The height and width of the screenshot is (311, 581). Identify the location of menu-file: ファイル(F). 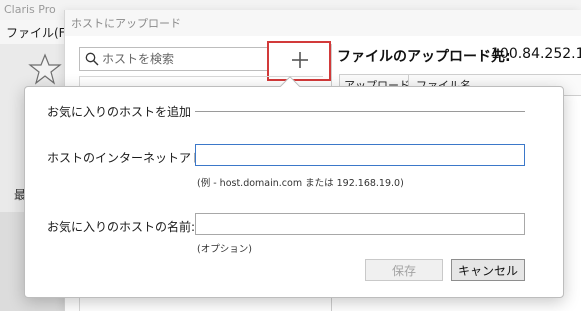
(38, 32).